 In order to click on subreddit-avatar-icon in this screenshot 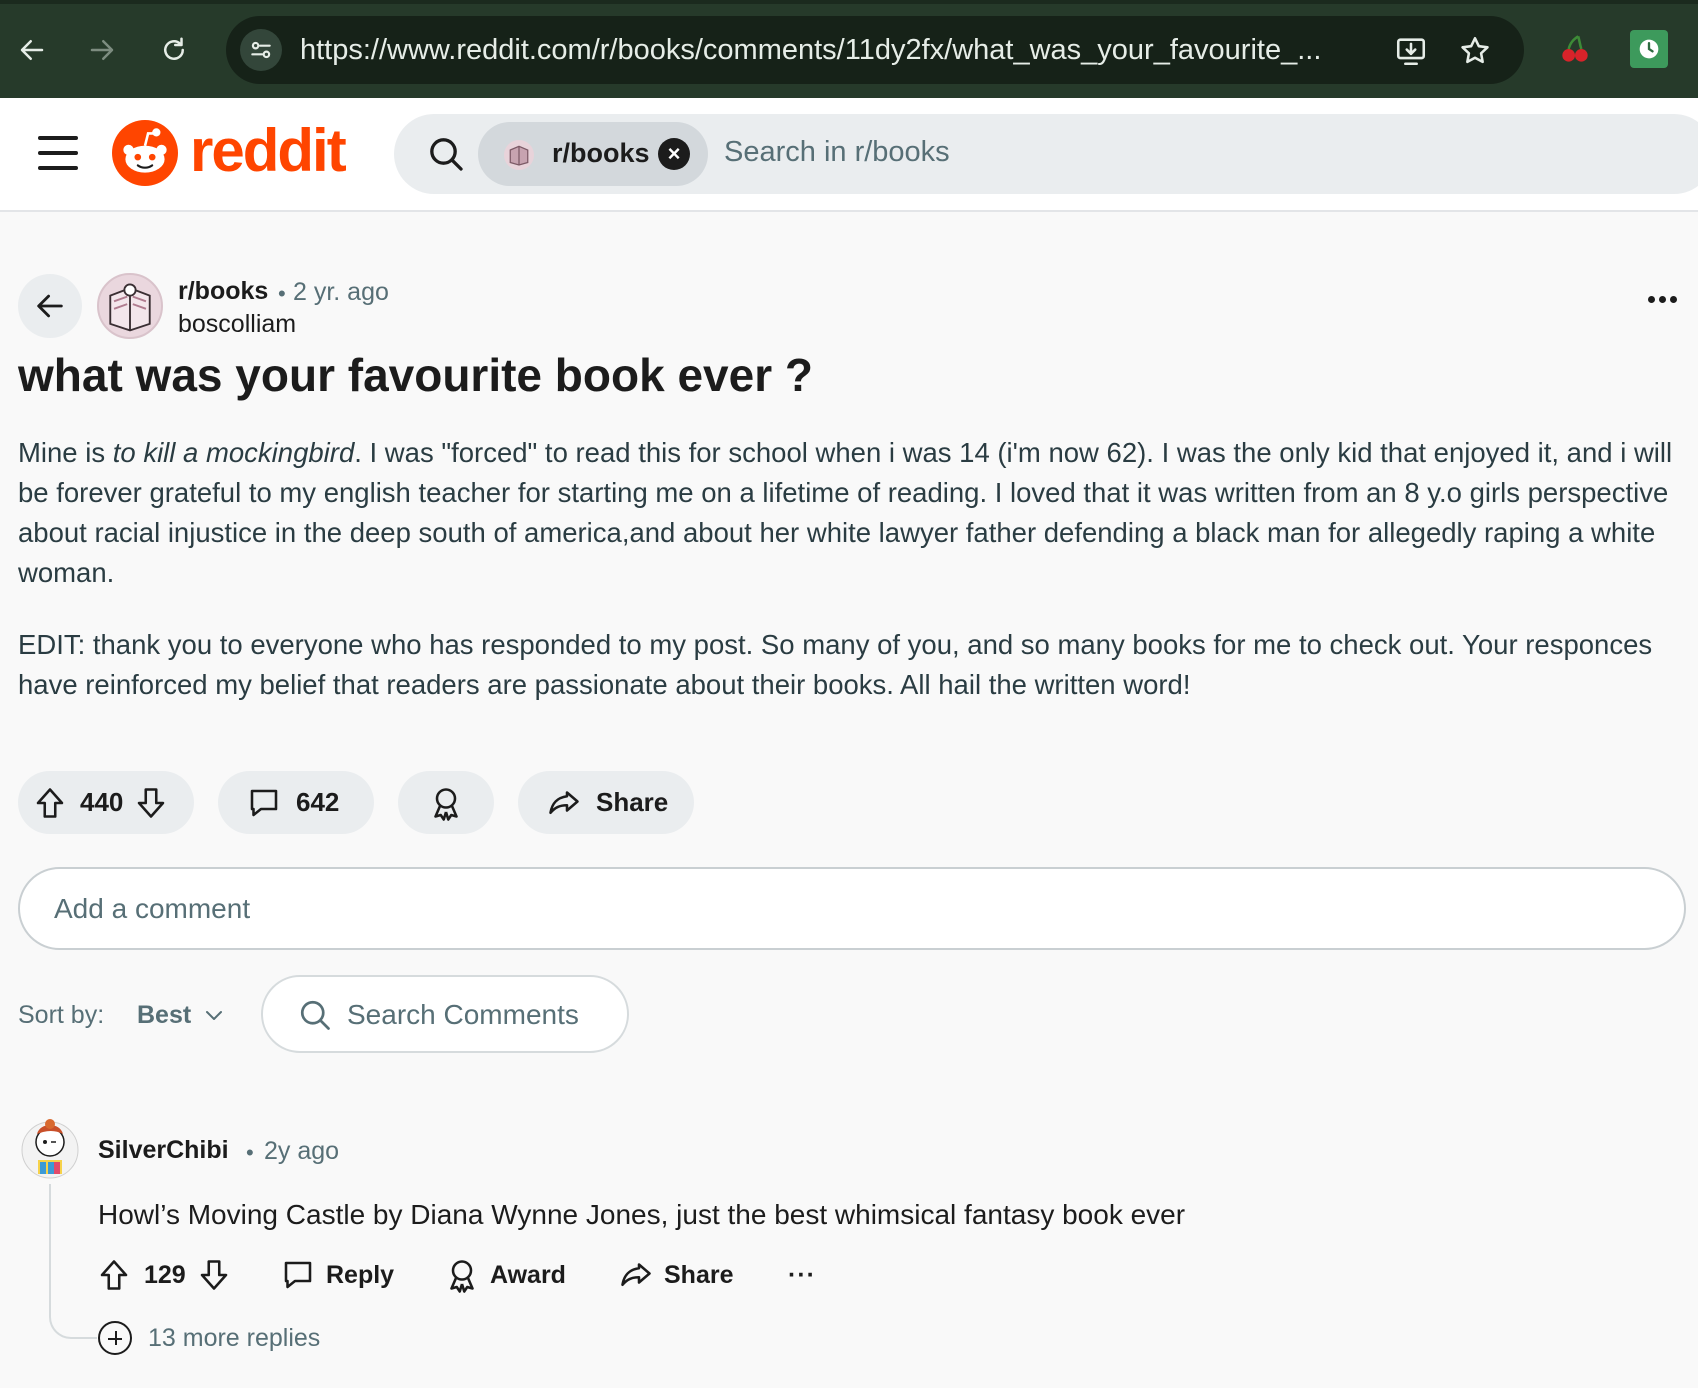, I will do `click(519, 155)`.